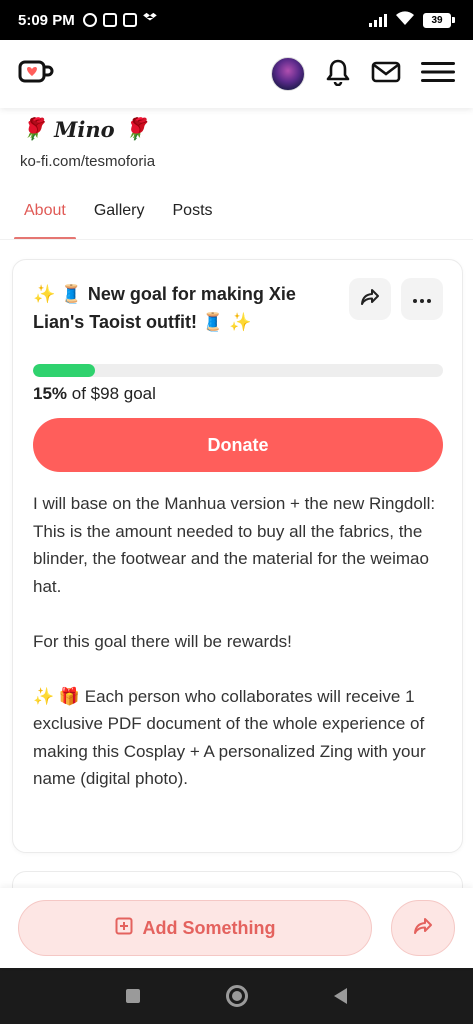 Image resolution: width=473 pixels, height=1024 pixels. What do you see at coordinates (109, 20) in the screenshot?
I see `instagram-icon` at bounding box center [109, 20].